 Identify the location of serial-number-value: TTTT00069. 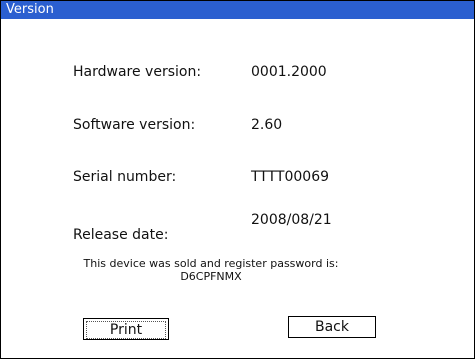
(290, 177).